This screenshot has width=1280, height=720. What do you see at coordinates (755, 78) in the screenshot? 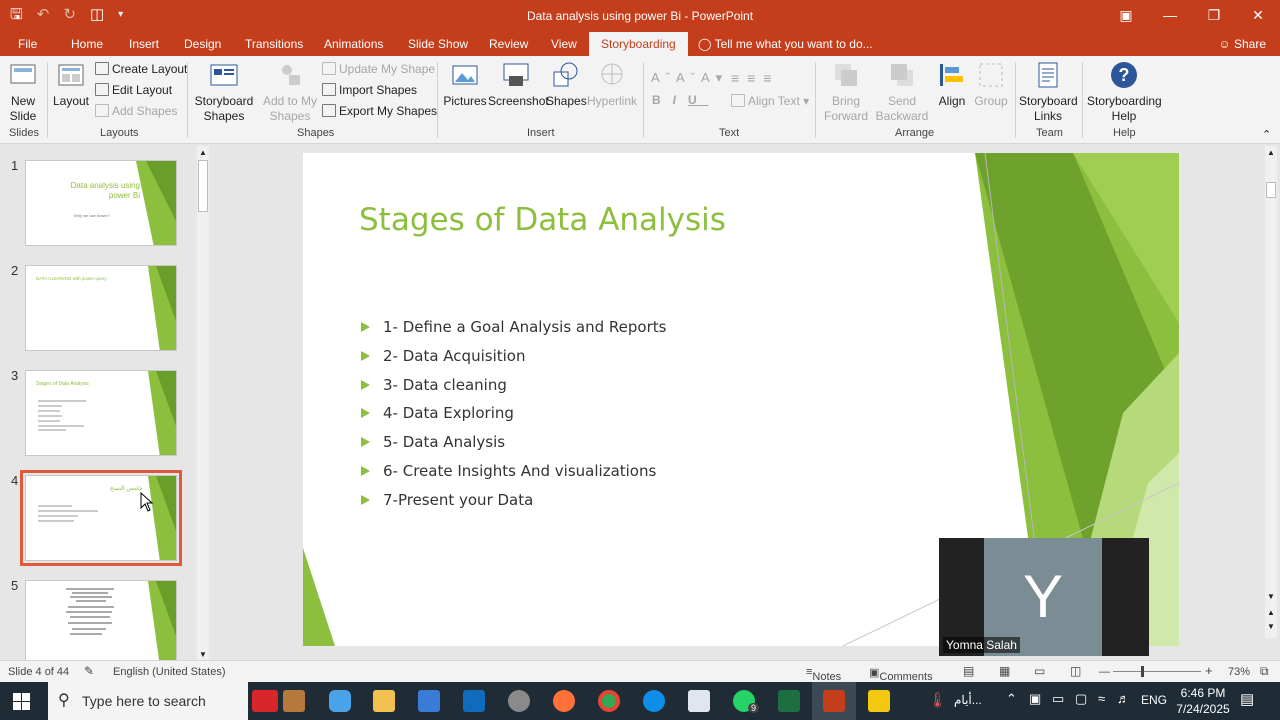
I see `align-center-icon: ≡` at bounding box center [755, 78].